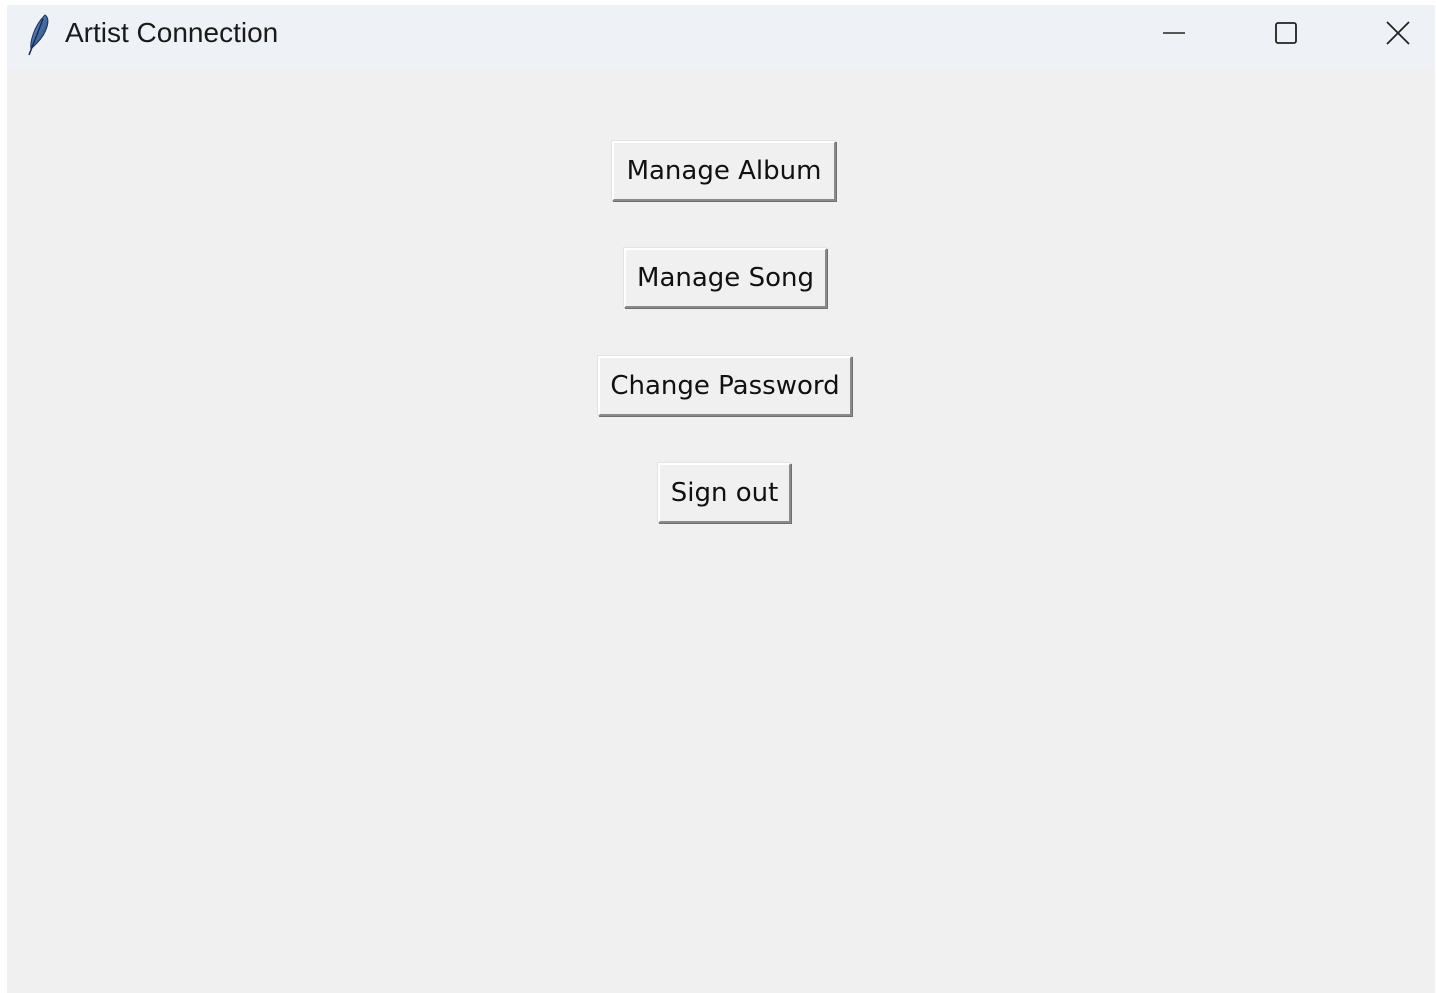 This screenshot has height=993, width=1436. What do you see at coordinates (725, 278) in the screenshot?
I see `manage-song-button: Manage Song` at bounding box center [725, 278].